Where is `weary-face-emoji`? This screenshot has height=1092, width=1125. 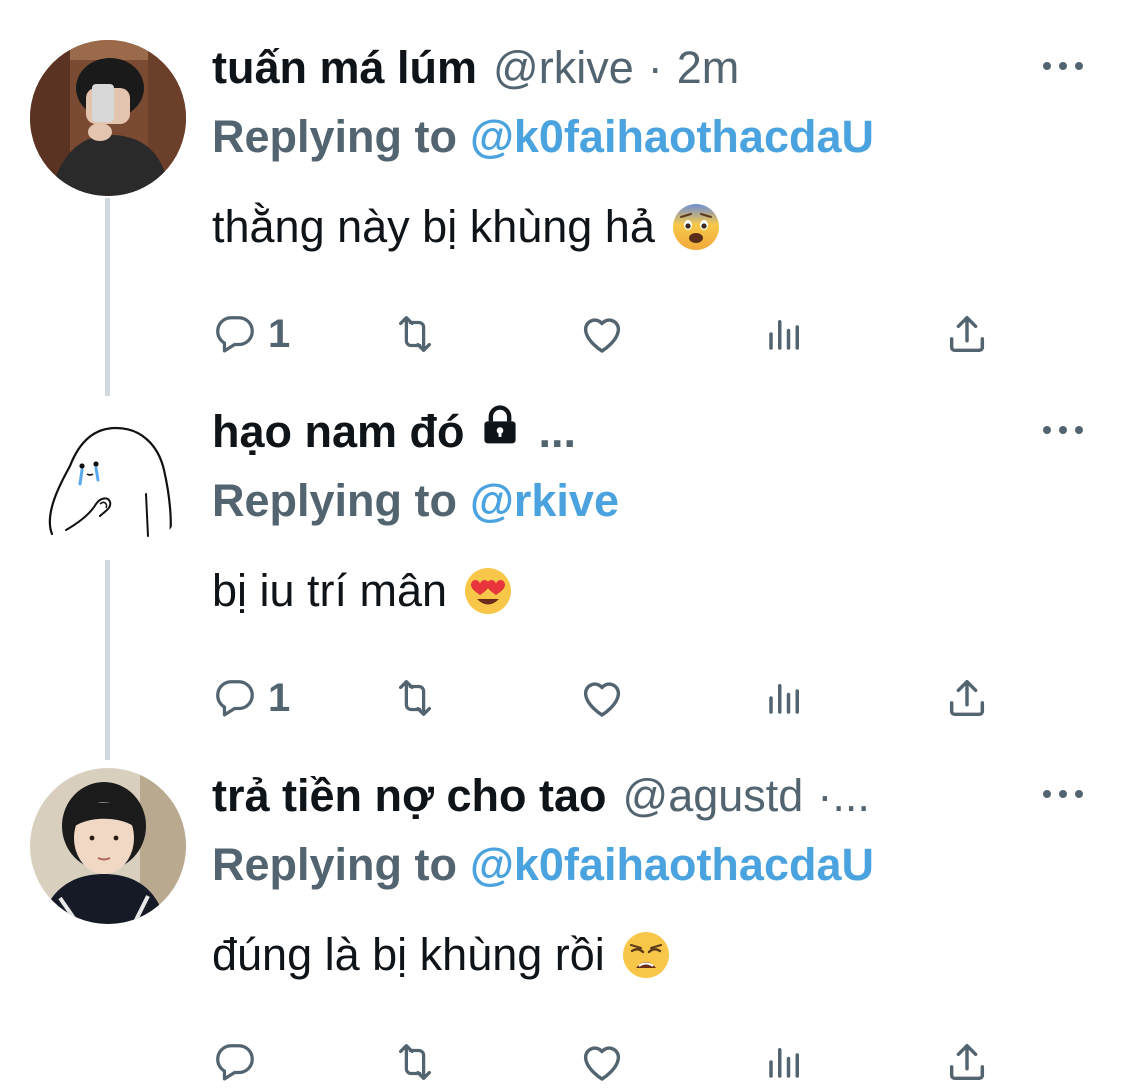 weary-face-emoji is located at coordinates (645, 955).